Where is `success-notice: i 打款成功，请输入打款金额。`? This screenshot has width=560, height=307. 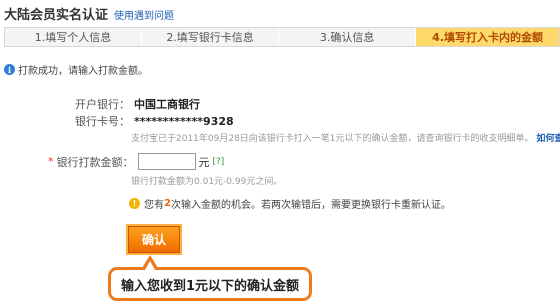
success-notice: i 打款成功，请输入打款金额。 is located at coordinates (76, 69).